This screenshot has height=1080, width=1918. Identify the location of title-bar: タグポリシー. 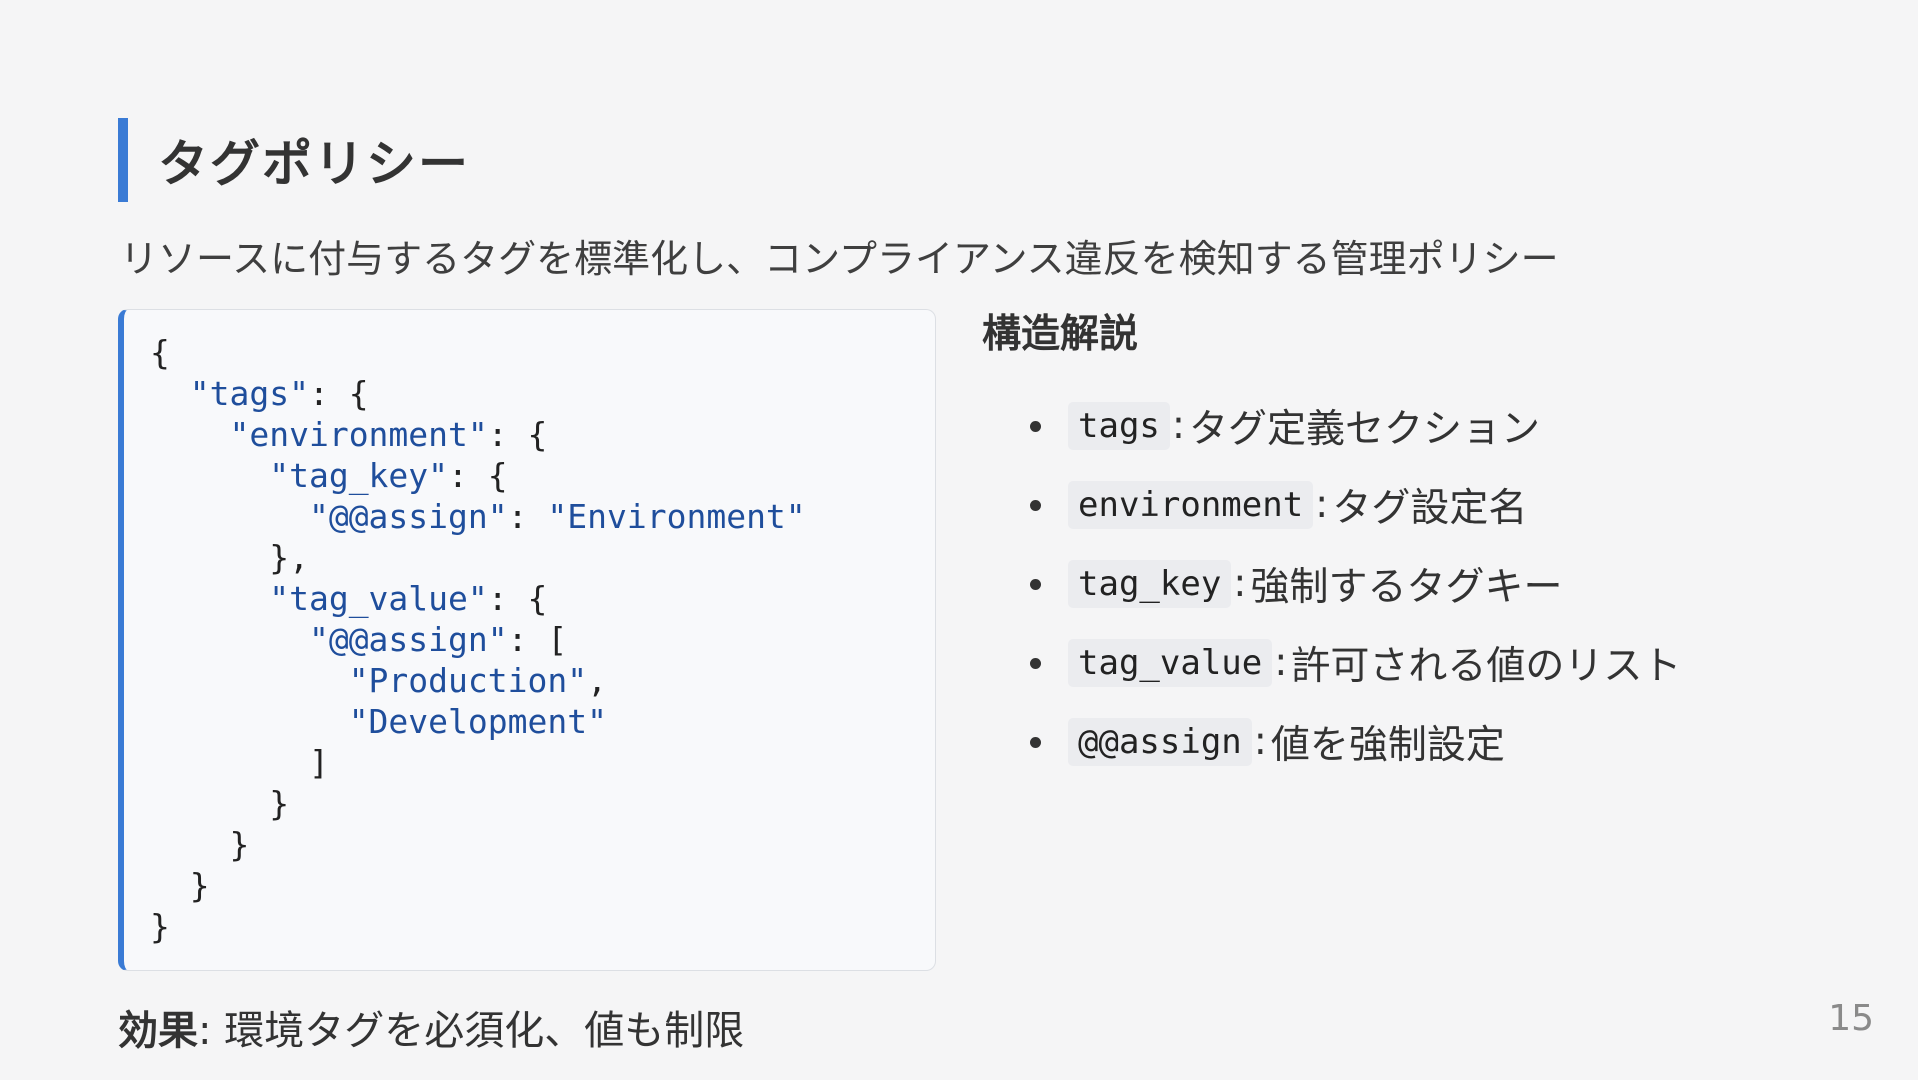
(294, 160).